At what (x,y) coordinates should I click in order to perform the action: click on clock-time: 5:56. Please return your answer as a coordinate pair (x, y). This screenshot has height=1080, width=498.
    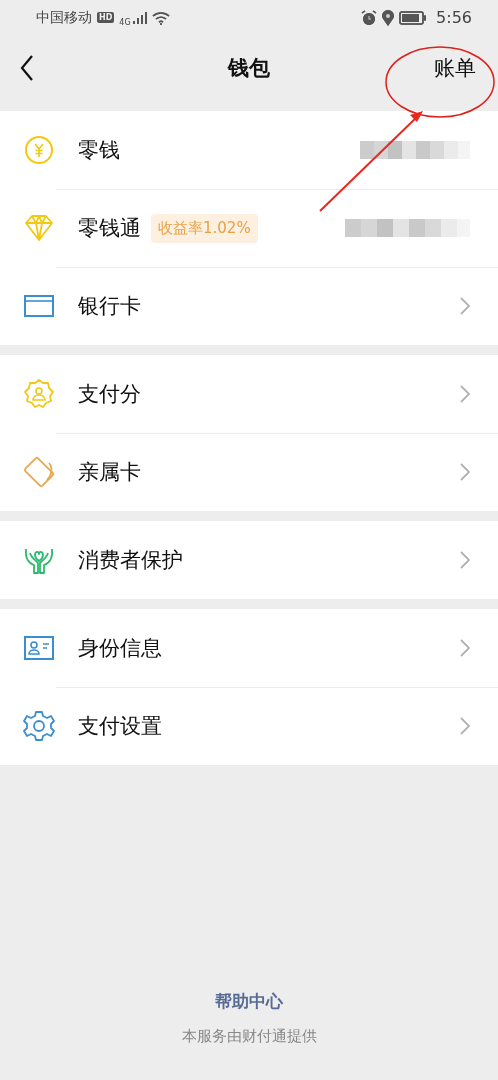
    Looking at the image, I should click on (454, 17).